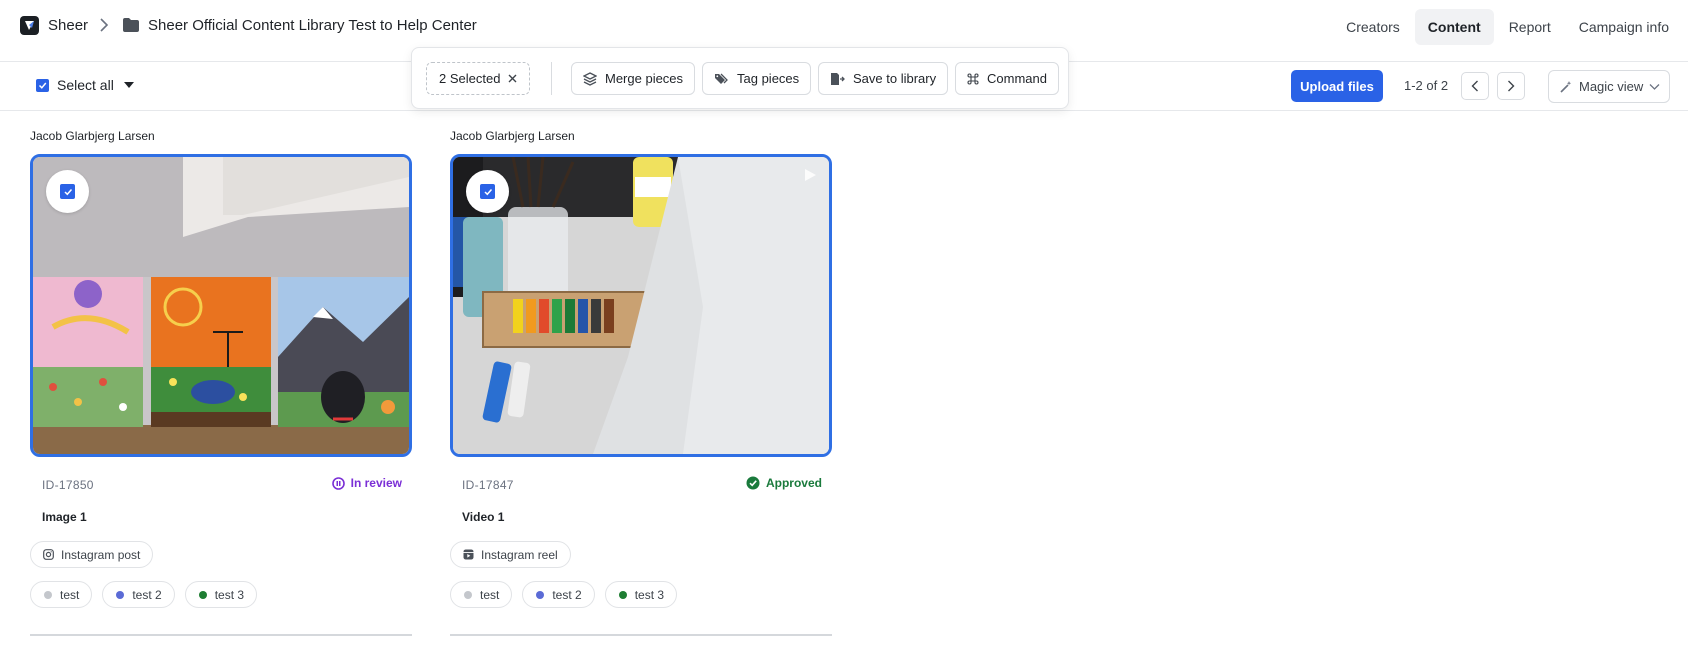  Describe the element at coordinates (131, 25) in the screenshot. I see `folder-icon` at that location.